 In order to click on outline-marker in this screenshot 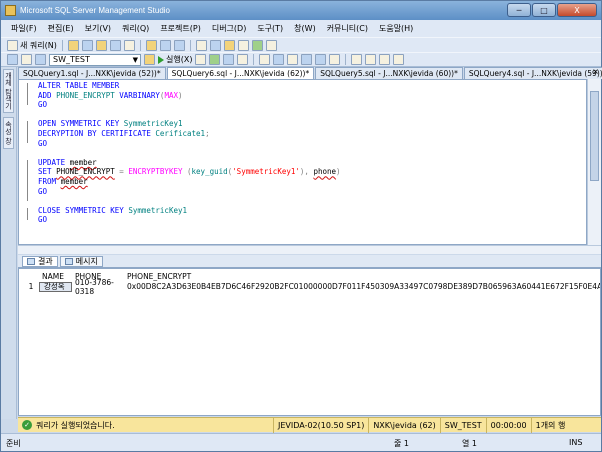, I will do `click(30, 214)`.